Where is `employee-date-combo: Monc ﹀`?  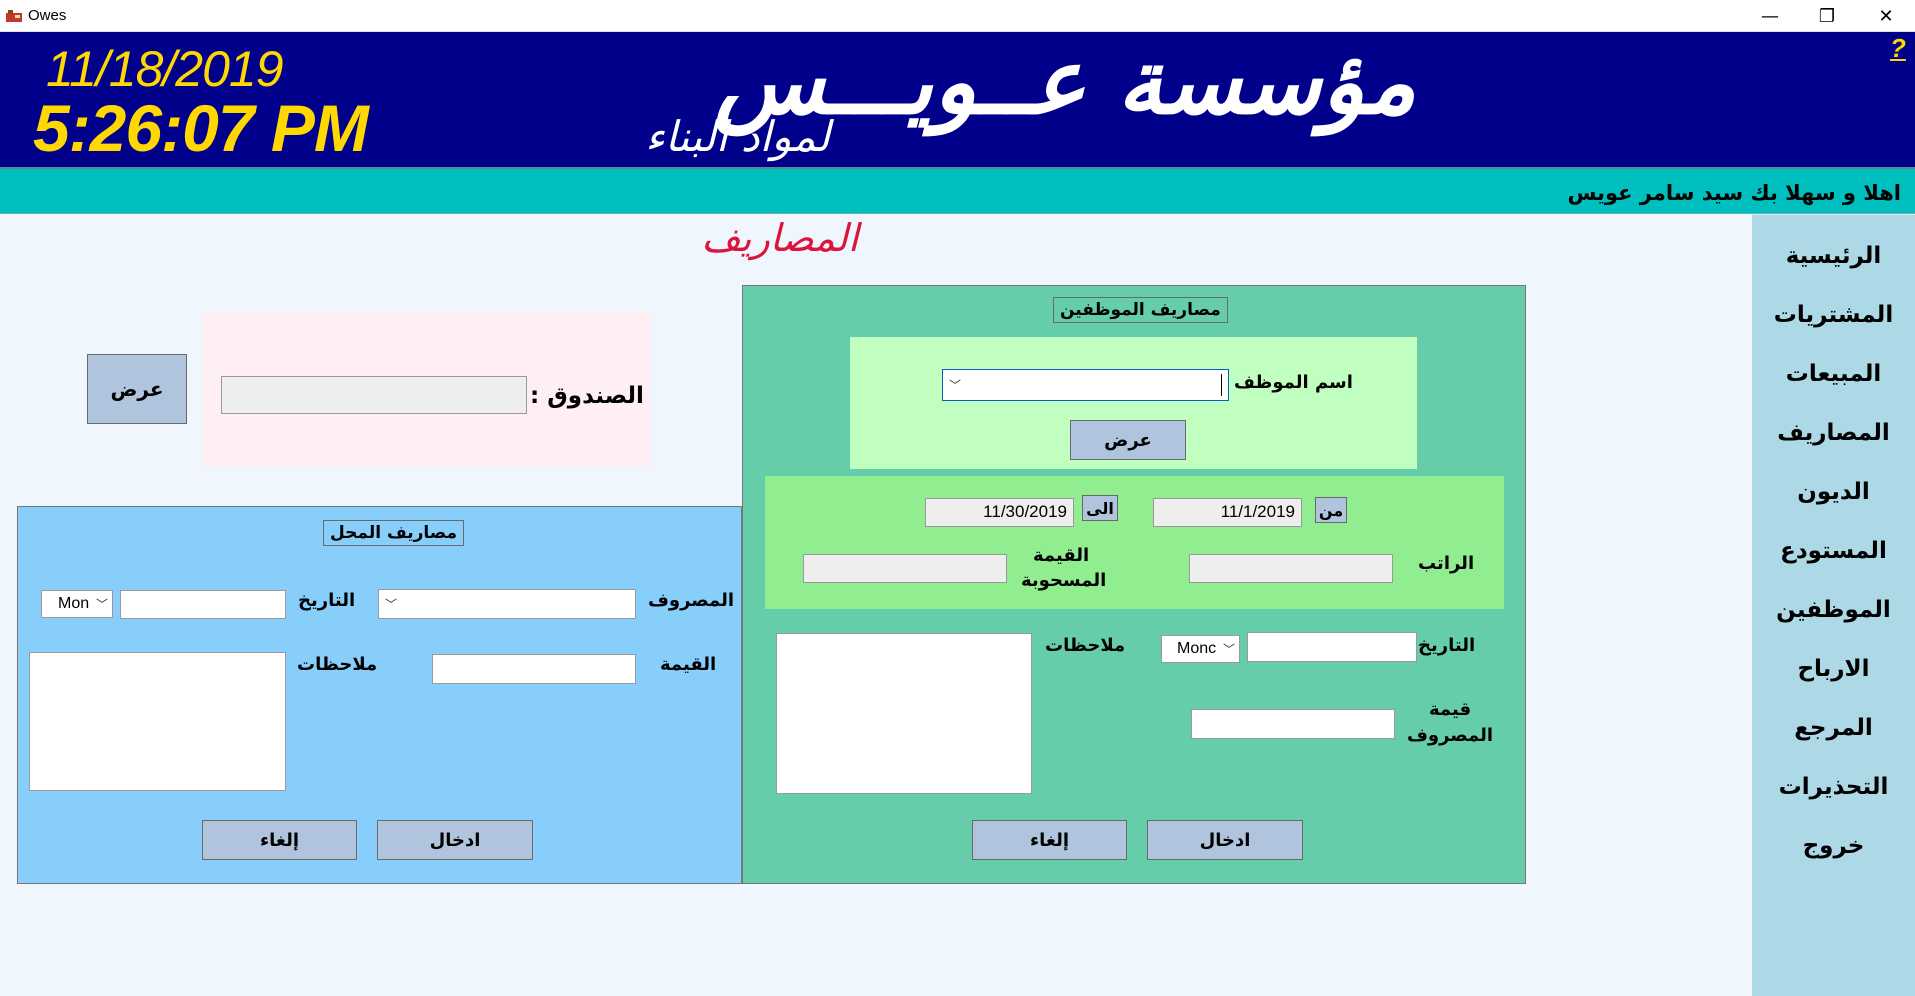 employee-date-combo: Monc ﹀ is located at coordinates (1200, 649).